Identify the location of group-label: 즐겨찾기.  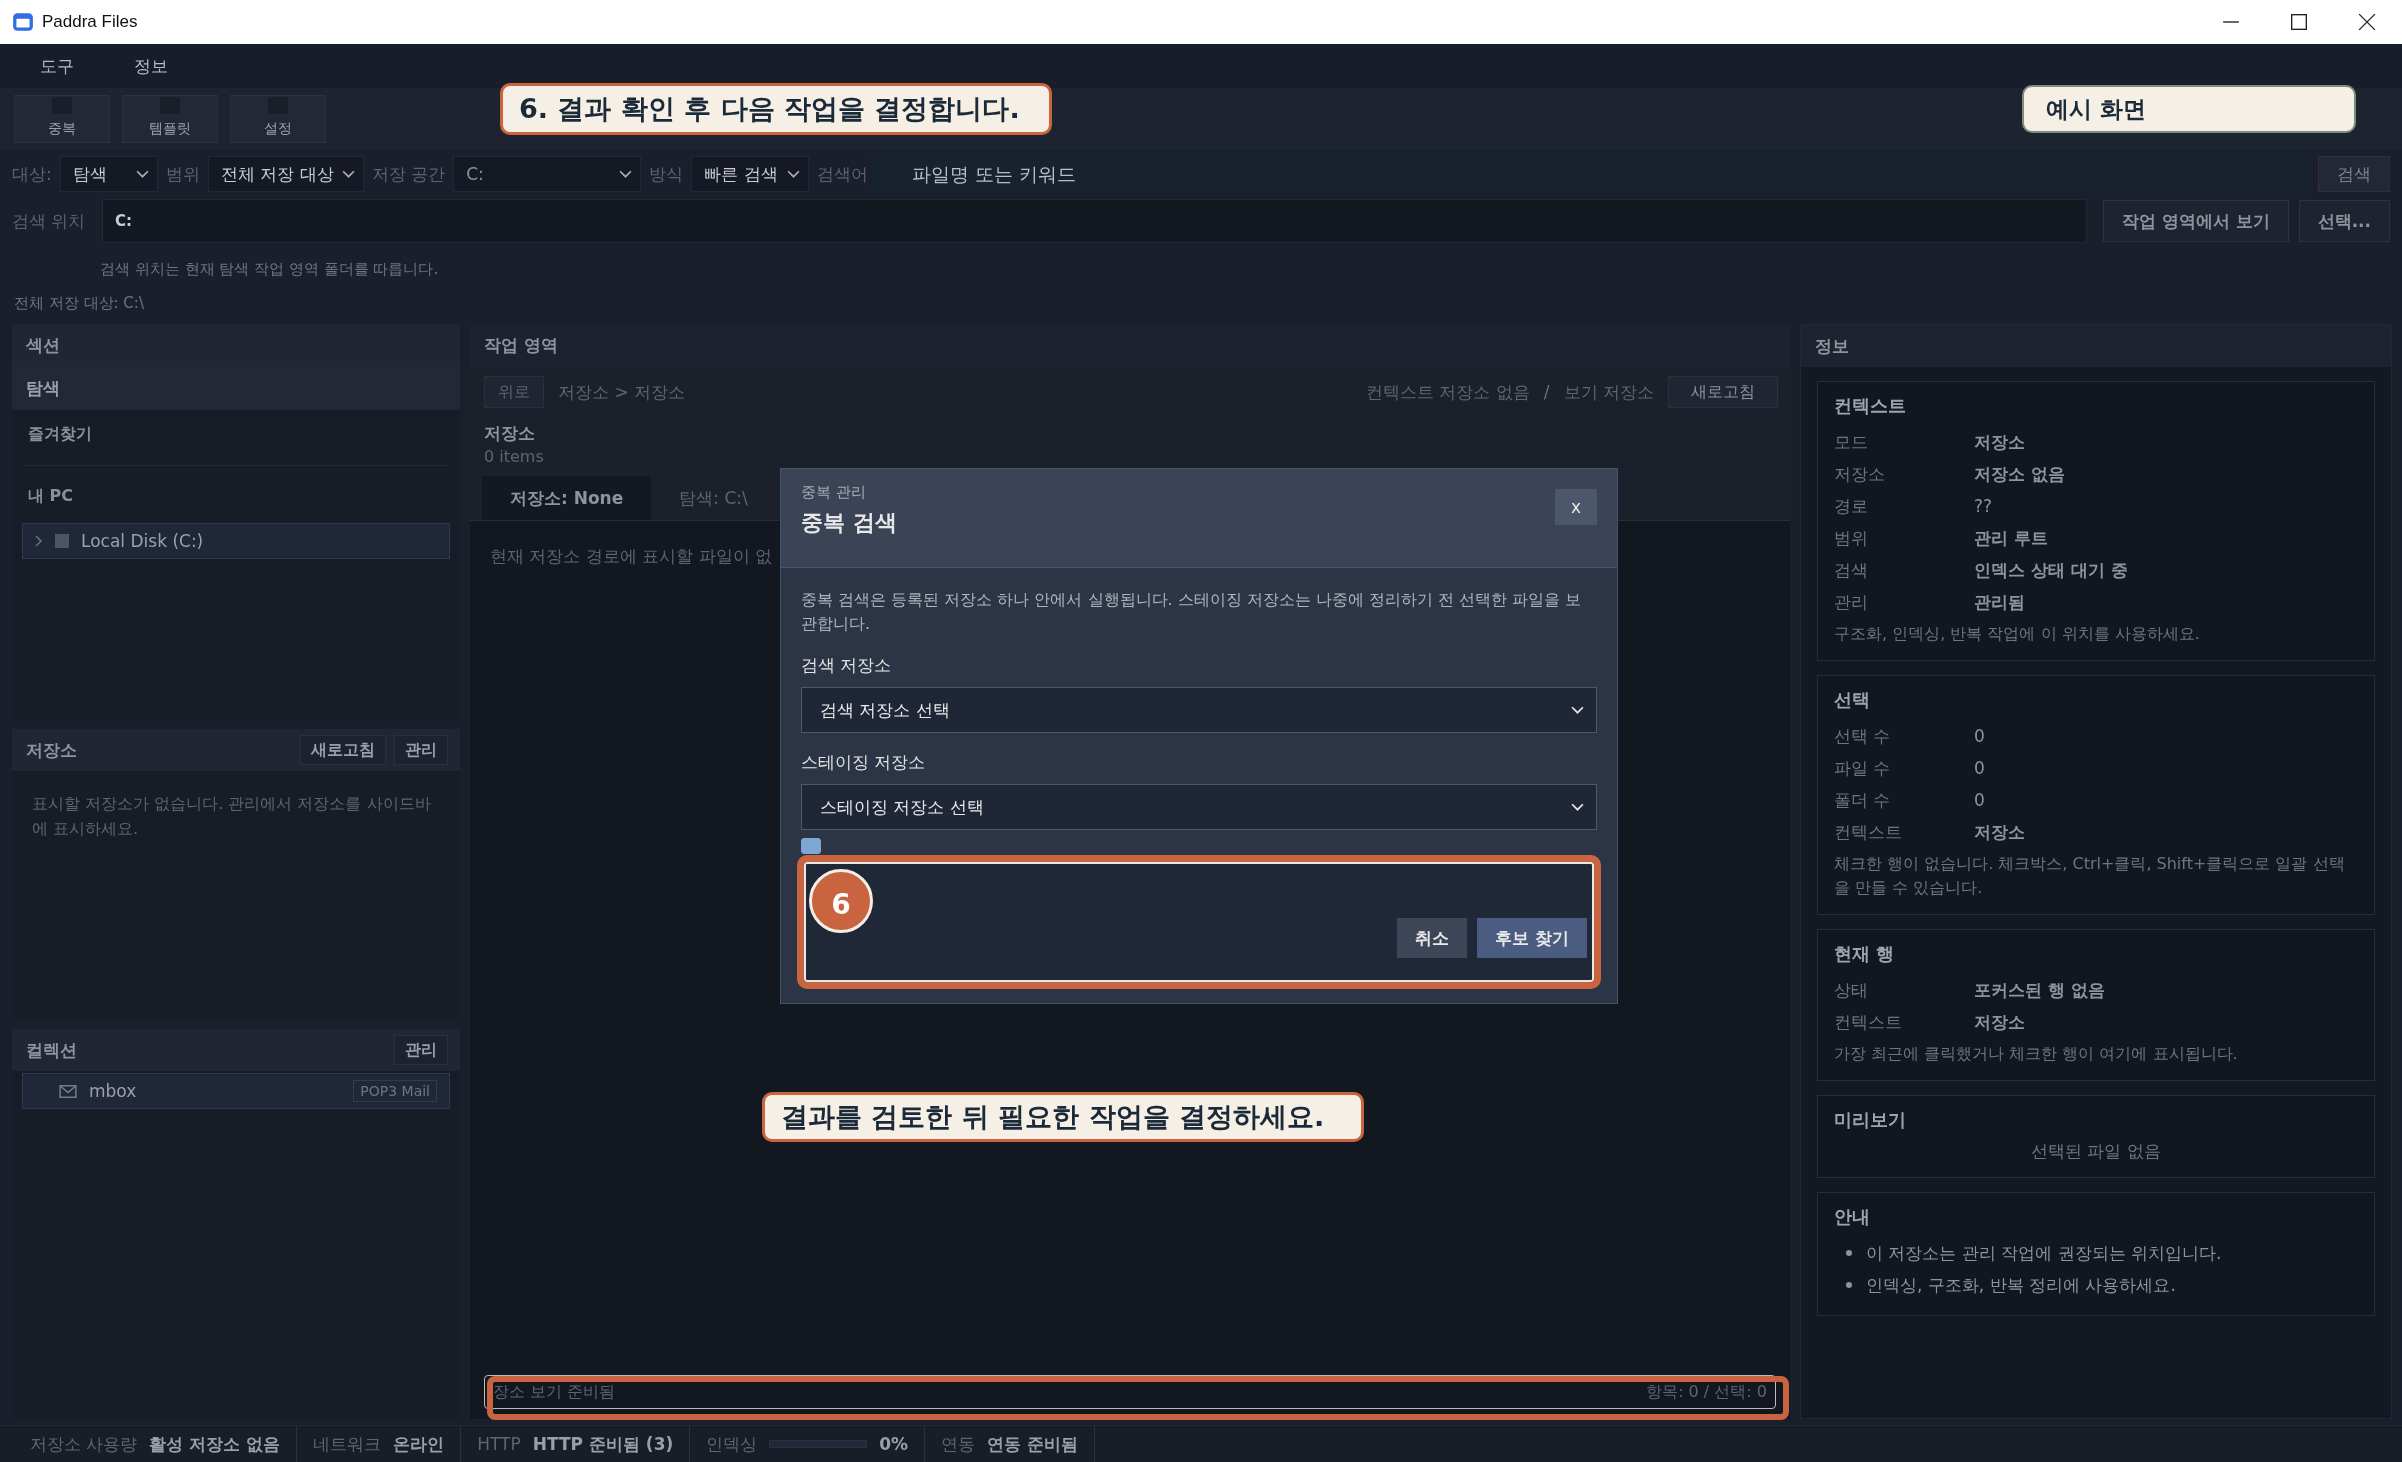
(60, 434).